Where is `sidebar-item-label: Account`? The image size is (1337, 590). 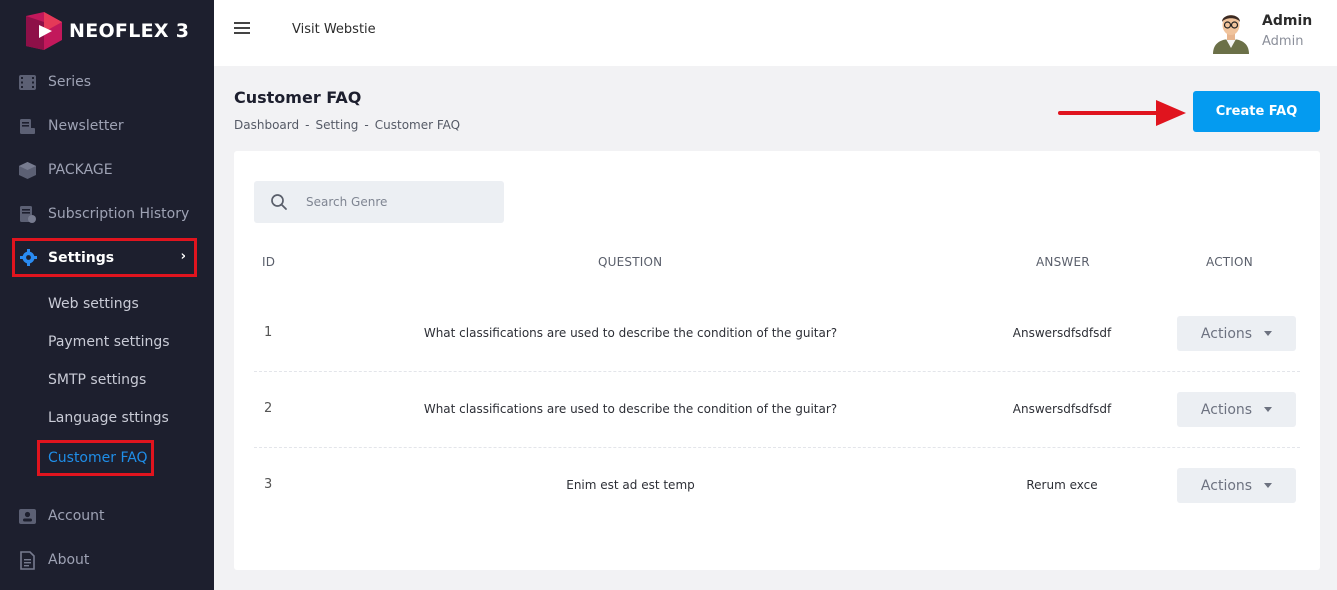
sidebar-item-label: Account is located at coordinates (76, 516).